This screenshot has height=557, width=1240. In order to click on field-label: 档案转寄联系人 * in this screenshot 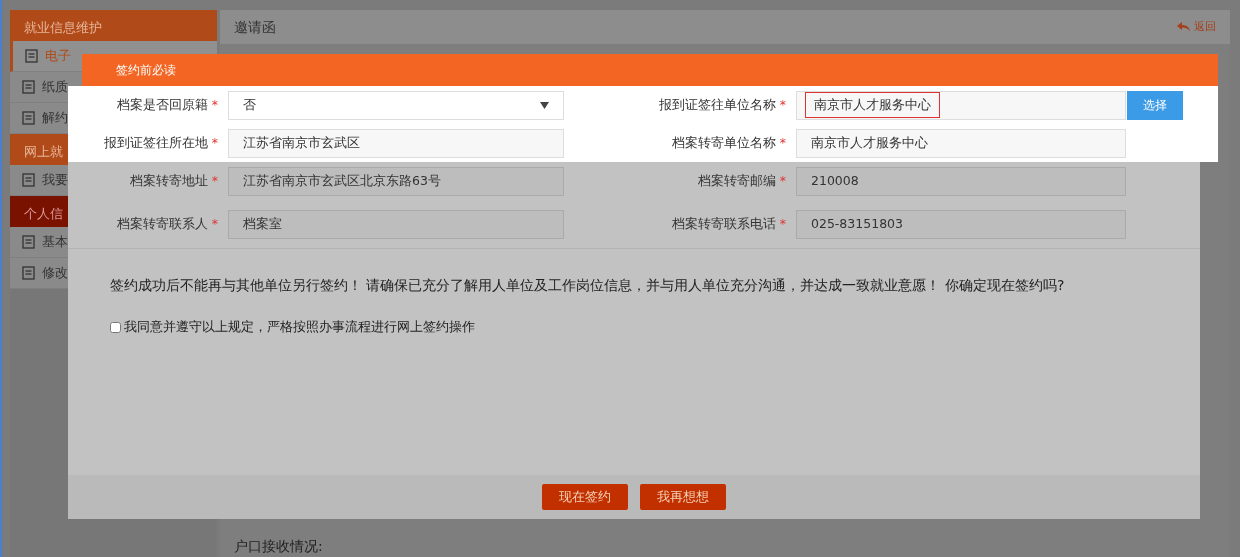, I will do `click(167, 224)`.